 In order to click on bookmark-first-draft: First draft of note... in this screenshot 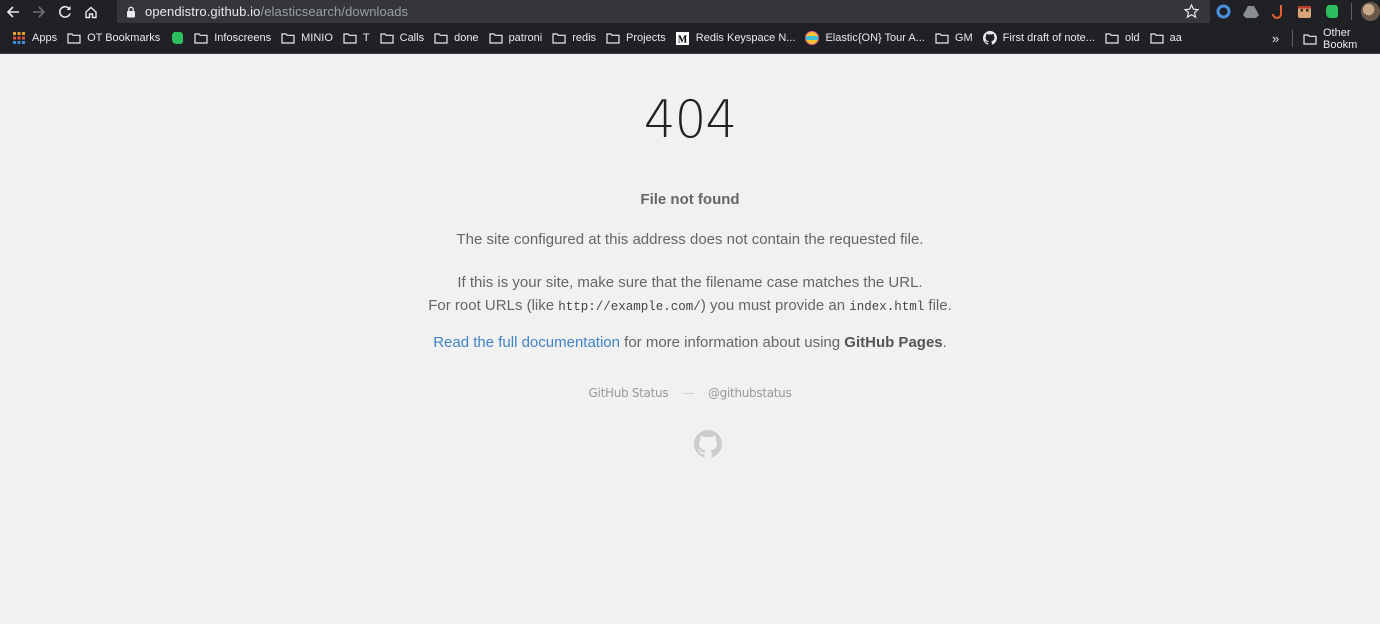, I will do `click(1039, 38)`.